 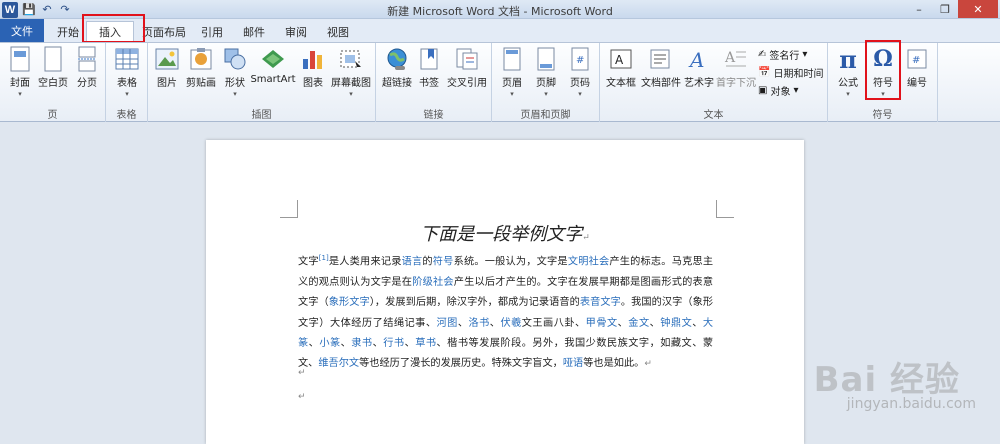 What do you see at coordinates (661, 83) in the screenshot?
I see `quick-parts-label: 文档部件` at bounding box center [661, 83].